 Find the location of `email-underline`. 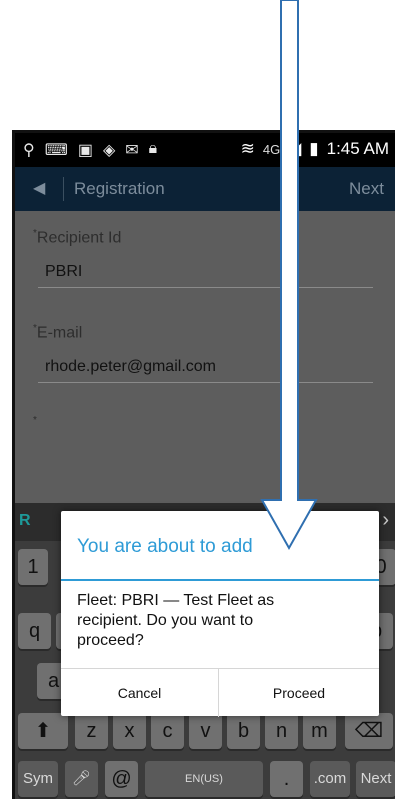

email-underline is located at coordinates (205, 382).